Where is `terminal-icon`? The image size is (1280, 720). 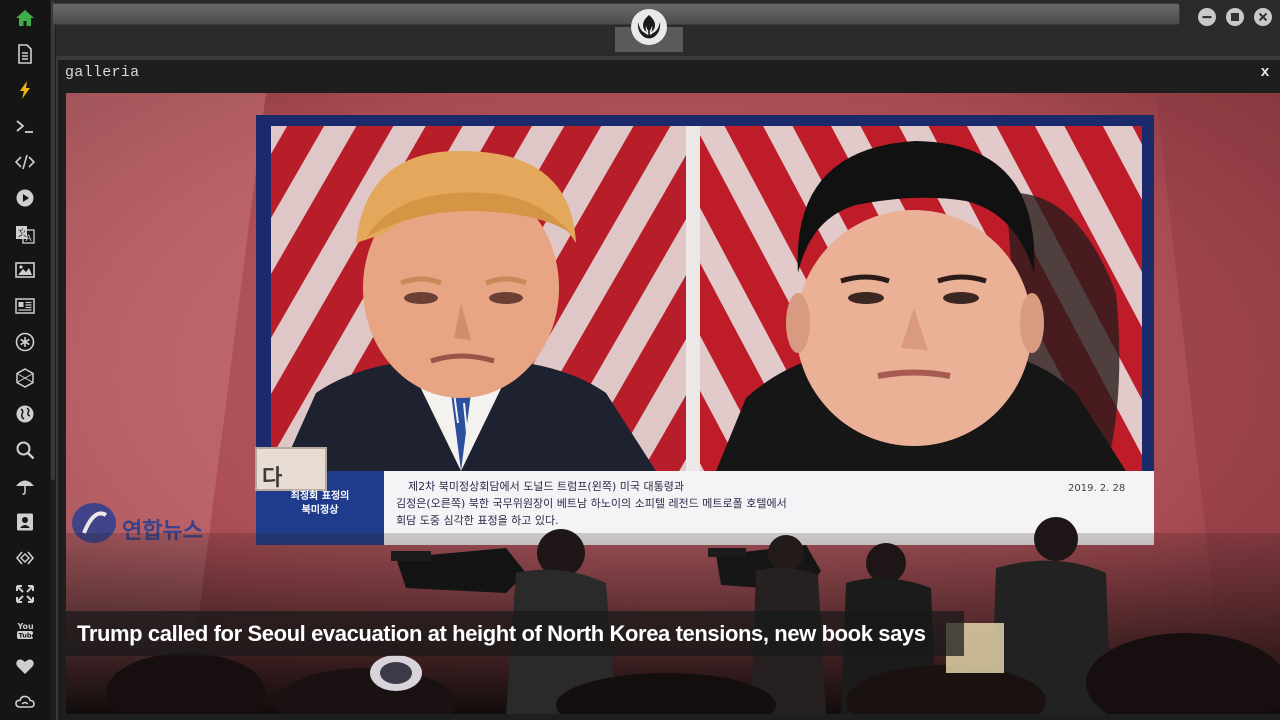
terminal-icon is located at coordinates (25, 126).